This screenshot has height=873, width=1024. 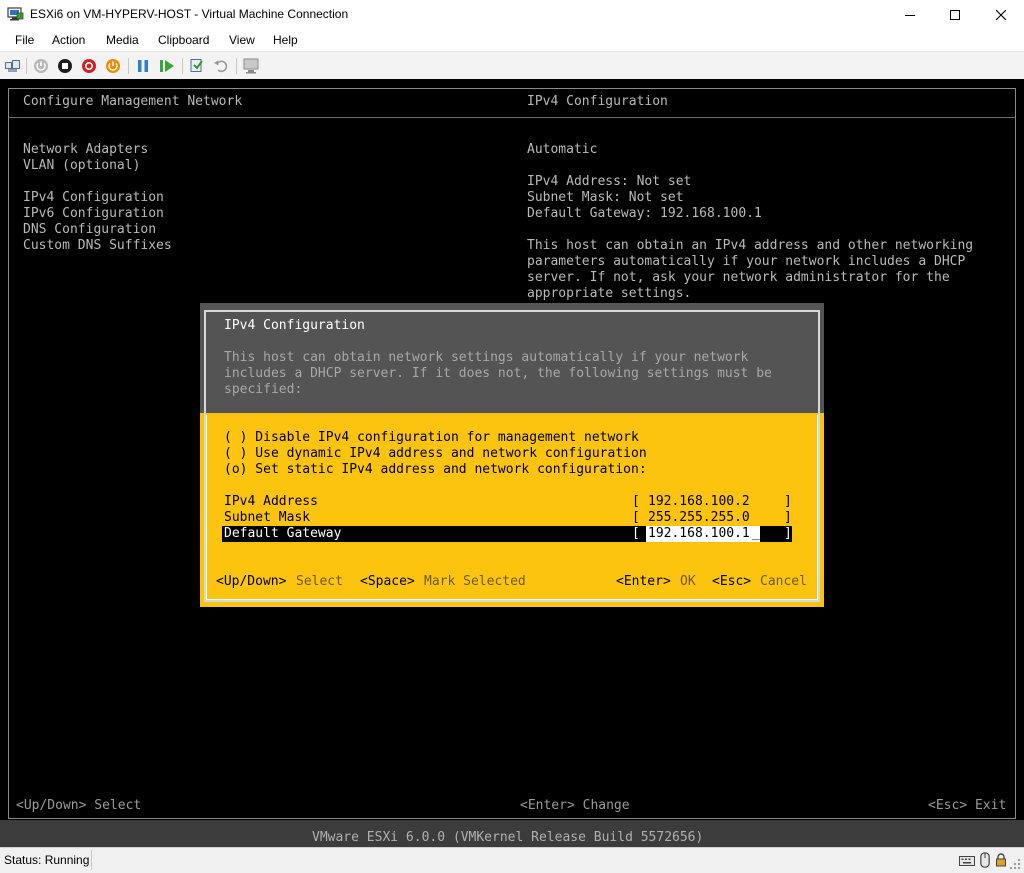 What do you see at coordinates (271, 501) in the screenshot?
I see `ipv4-address-label: IPv4 Address` at bounding box center [271, 501].